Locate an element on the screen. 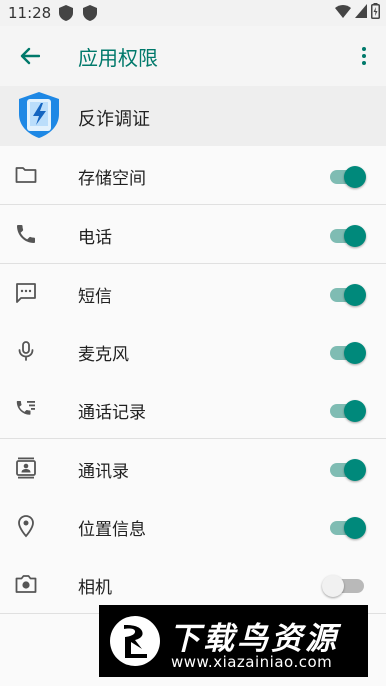 This screenshot has width=386, height=686. permission-row-phone: 电话 is located at coordinates (193, 234).